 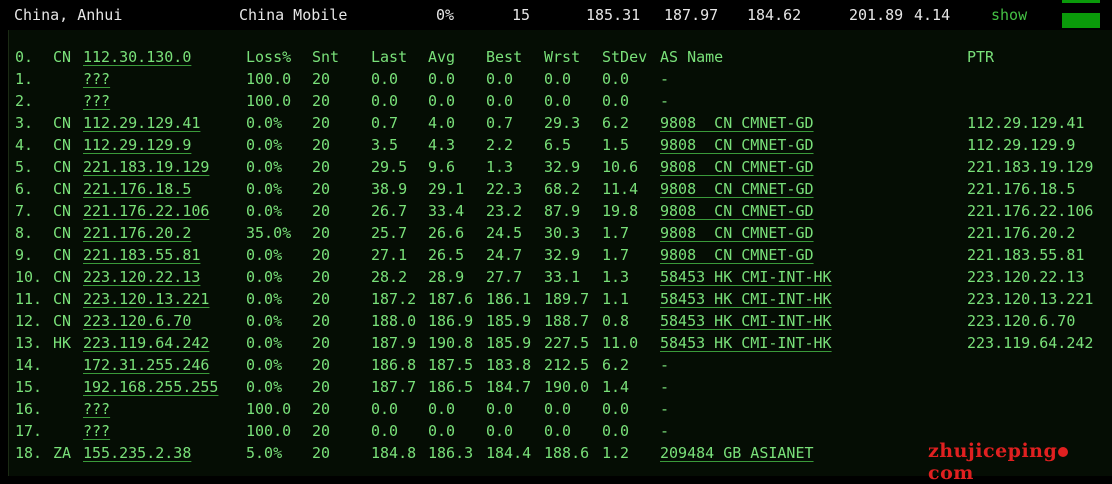 What do you see at coordinates (567, 299) in the screenshot?
I see `hop-worst: 189.7` at bounding box center [567, 299].